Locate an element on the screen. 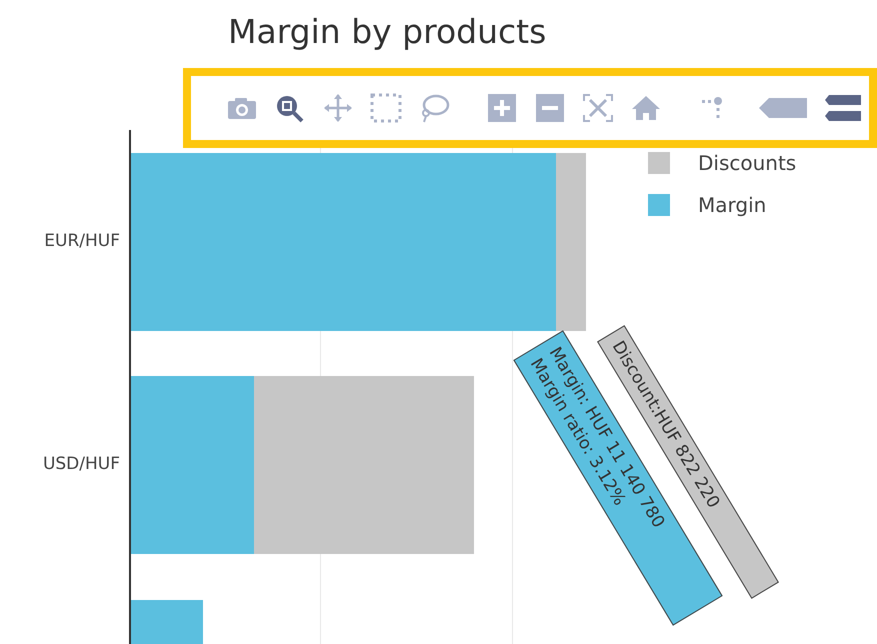 The height and width of the screenshot is (644, 877). double-tag-icon is located at coordinates (843, 108).